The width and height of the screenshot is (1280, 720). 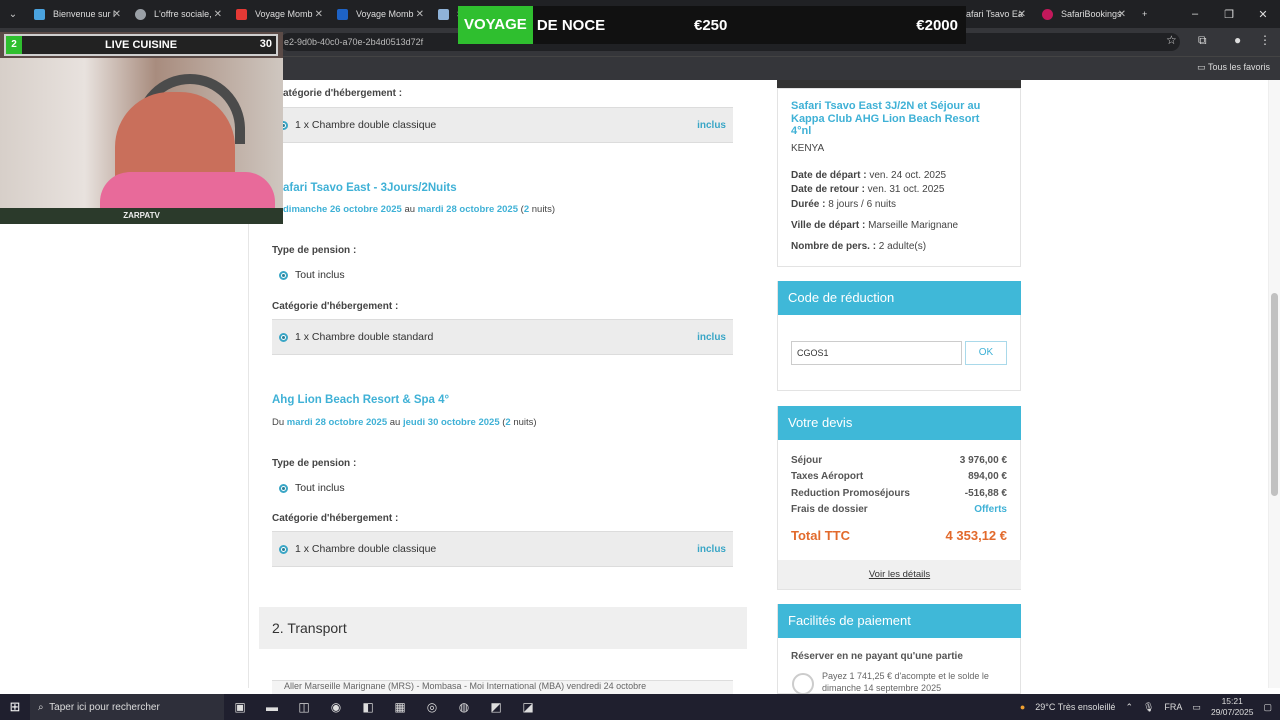 I want to click on end-date: jeudi 30 octobre 2025, so click(x=451, y=422).